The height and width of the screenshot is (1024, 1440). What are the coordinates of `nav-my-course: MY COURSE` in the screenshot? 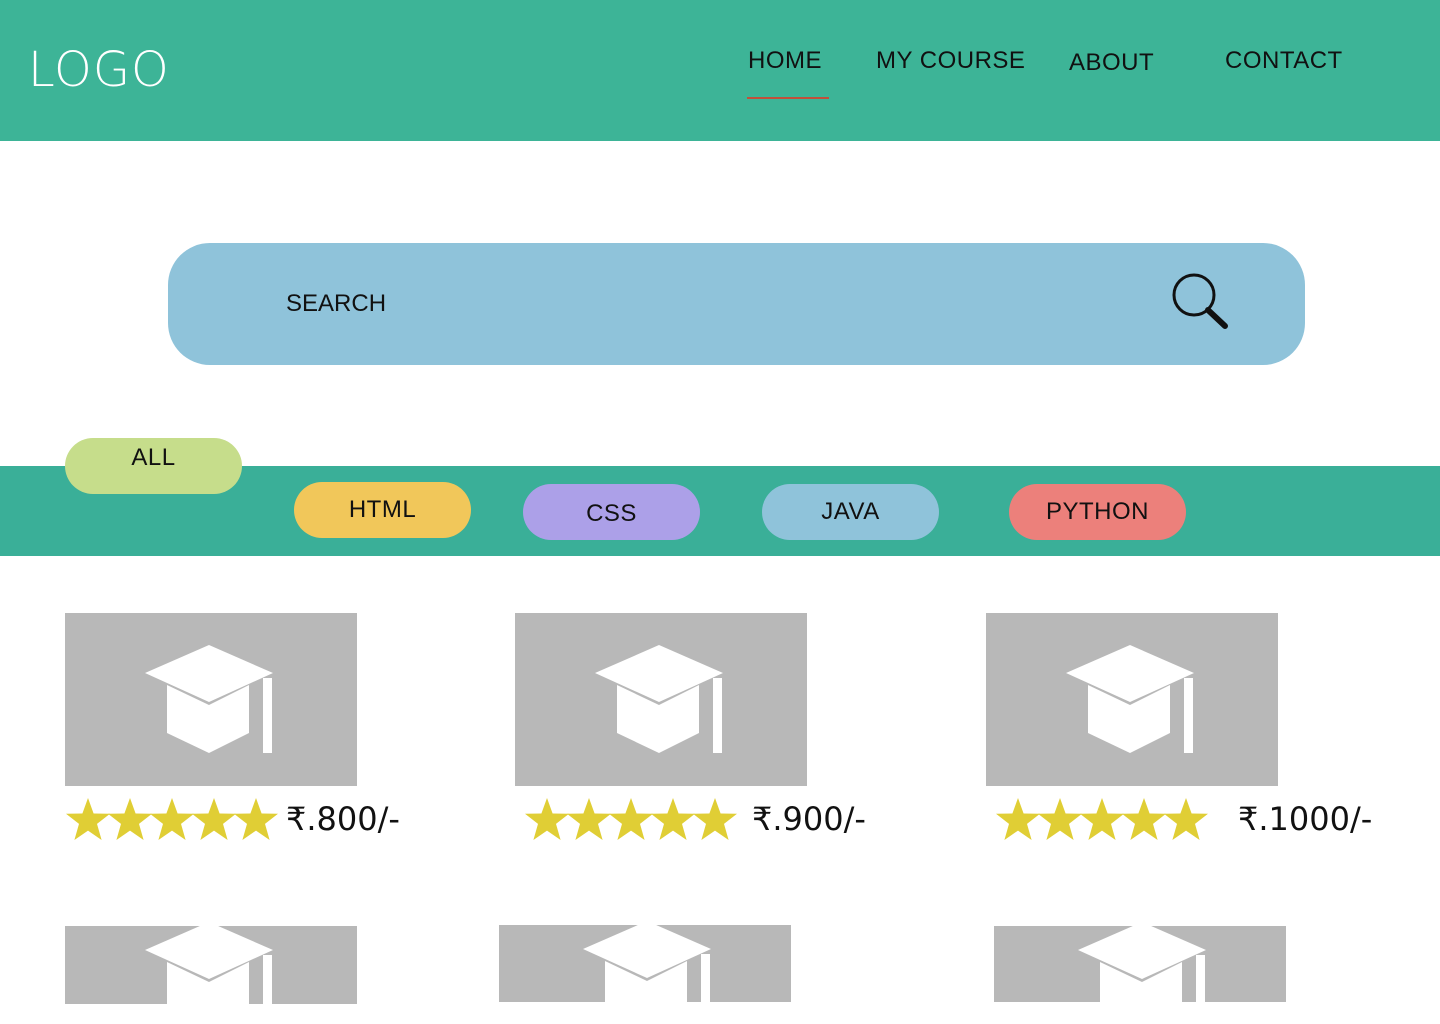 It's located at (950, 61).